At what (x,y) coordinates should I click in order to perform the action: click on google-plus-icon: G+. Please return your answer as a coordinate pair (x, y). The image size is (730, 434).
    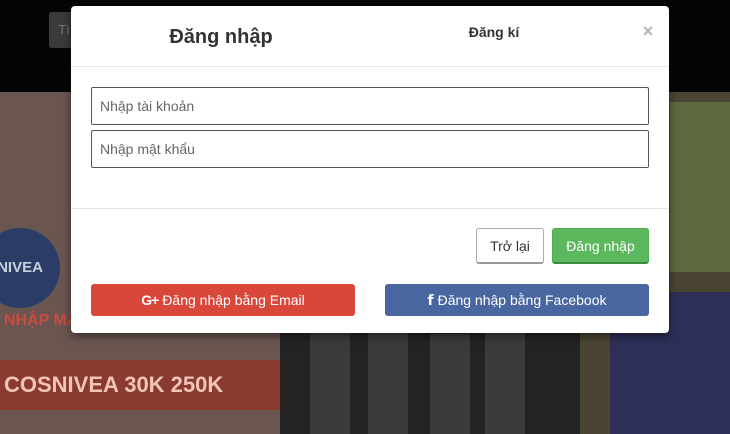
    Looking at the image, I should click on (150, 300).